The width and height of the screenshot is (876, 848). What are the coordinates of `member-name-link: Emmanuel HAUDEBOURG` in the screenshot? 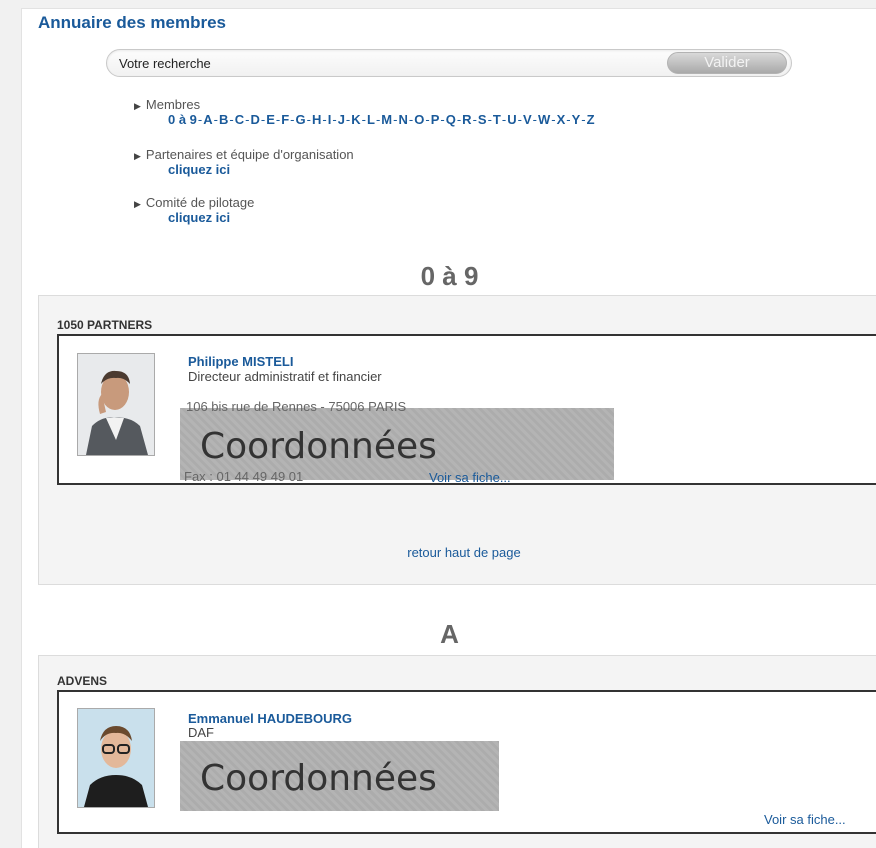 It's located at (270, 718).